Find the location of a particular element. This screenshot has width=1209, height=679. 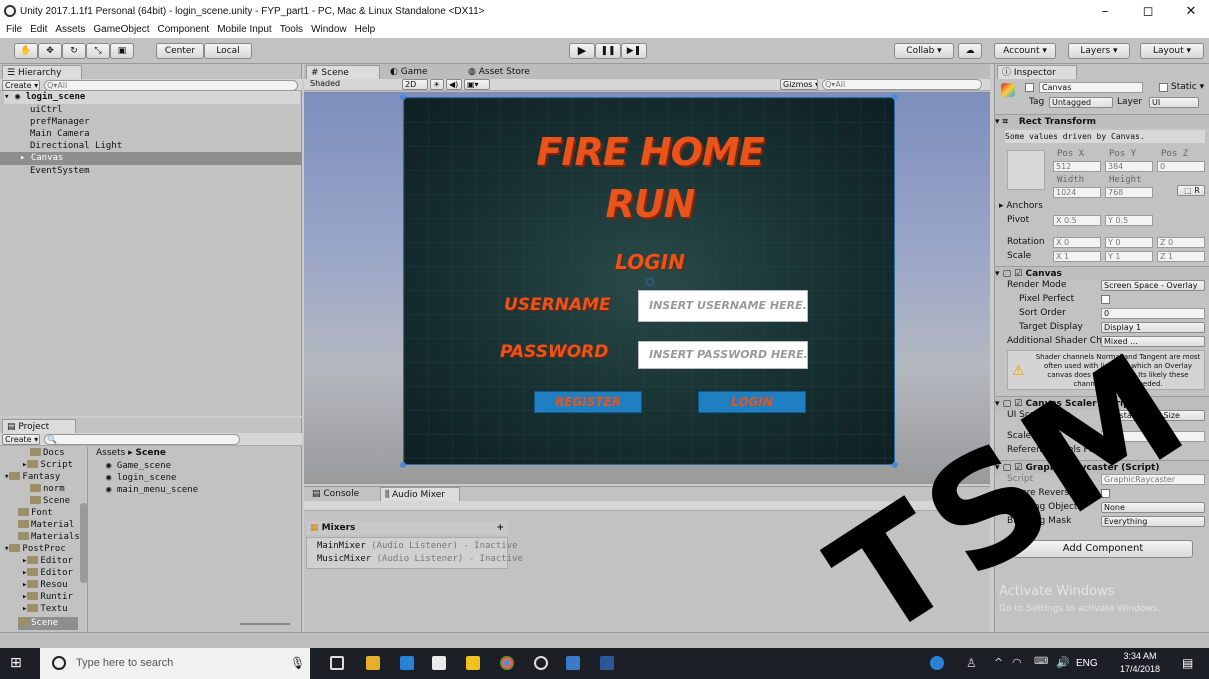

pivot-handle is located at coordinates (650, 282).